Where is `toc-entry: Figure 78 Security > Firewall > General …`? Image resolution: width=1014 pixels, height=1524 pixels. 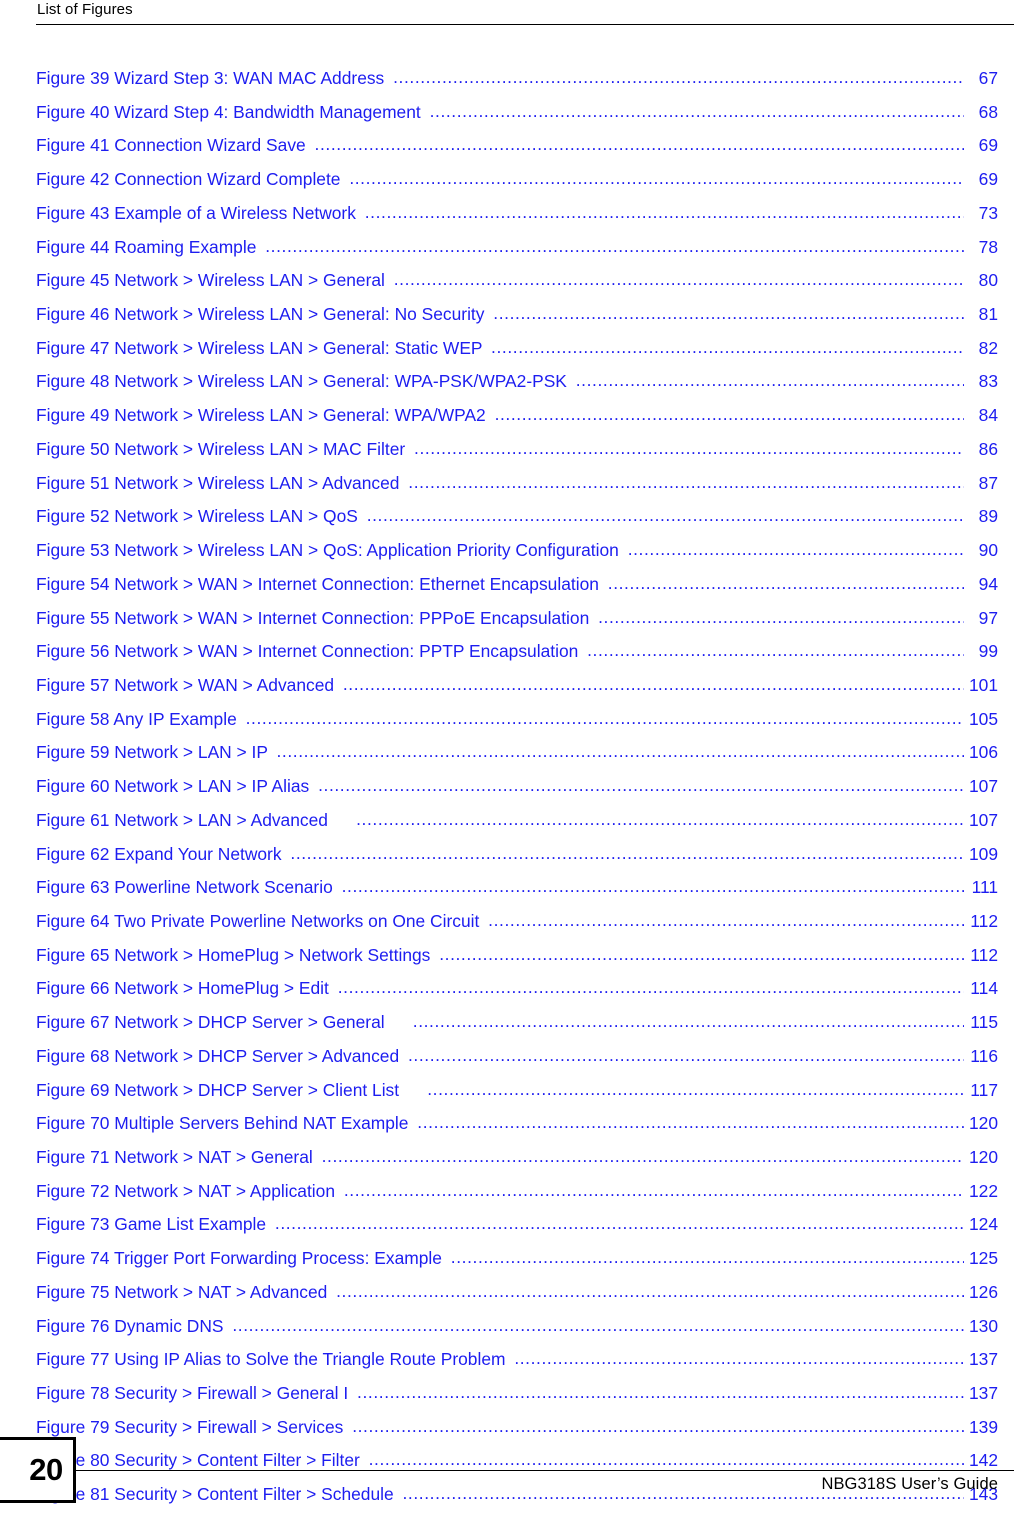 toc-entry: Figure 78 Security > Firewall > General … is located at coordinates (507, 1394).